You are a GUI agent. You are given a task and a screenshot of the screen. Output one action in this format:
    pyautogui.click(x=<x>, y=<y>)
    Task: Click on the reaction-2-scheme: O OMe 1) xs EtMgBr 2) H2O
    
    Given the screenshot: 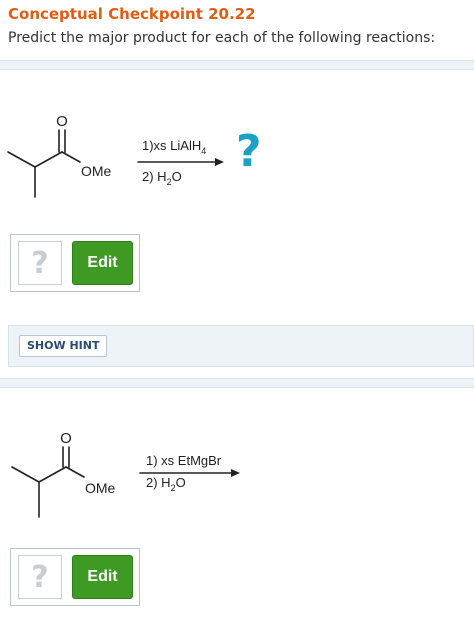 What is the action you would take?
    pyautogui.click(x=125, y=474)
    